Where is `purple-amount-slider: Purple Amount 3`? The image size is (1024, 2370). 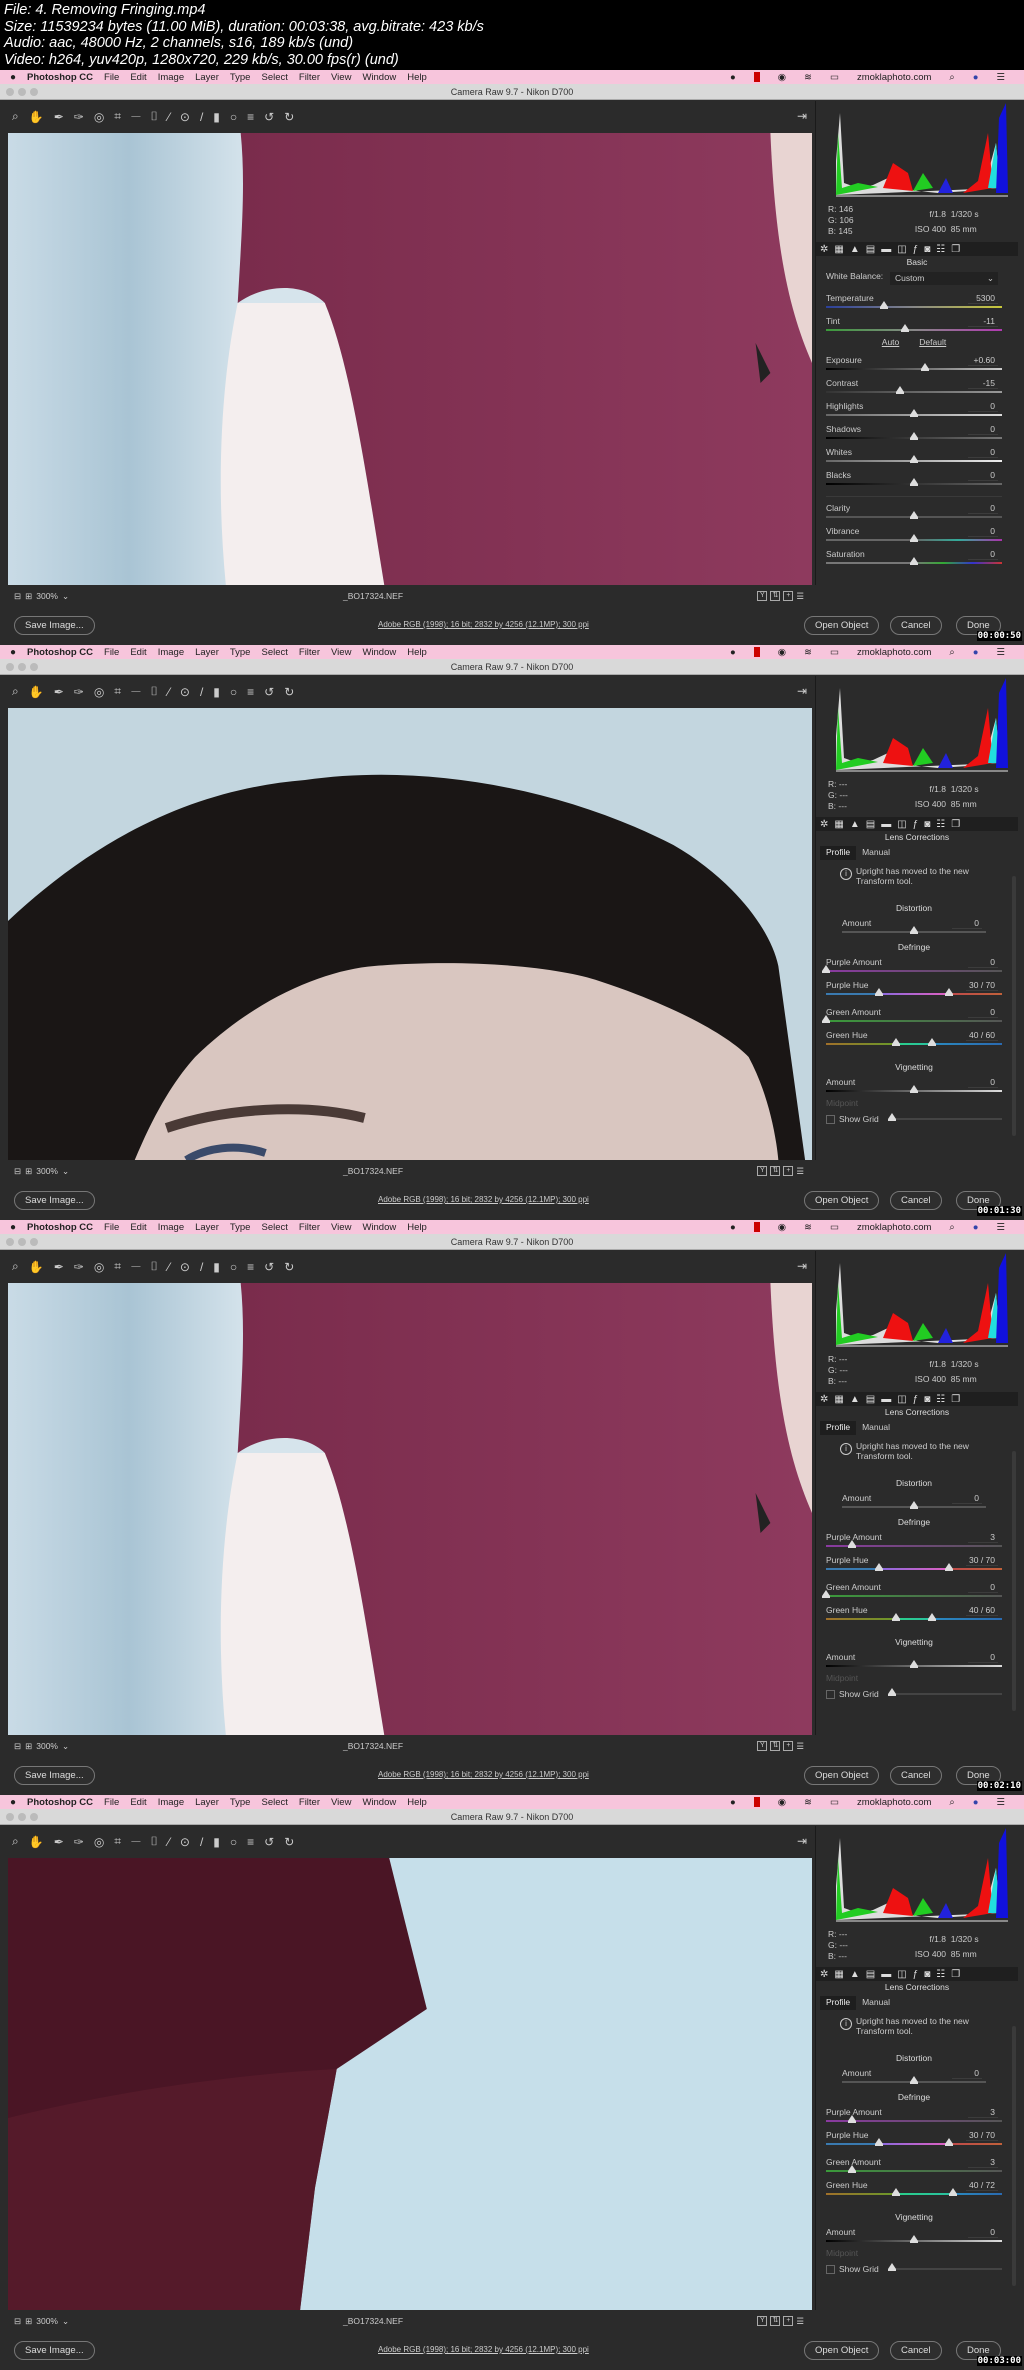 purple-amount-slider: Purple Amount 3 is located at coordinates (914, 2116).